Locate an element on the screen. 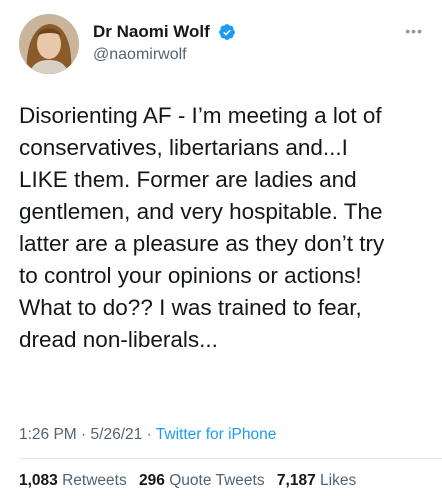  tweet-source-link: Twitter for iPhone is located at coordinates (216, 434).